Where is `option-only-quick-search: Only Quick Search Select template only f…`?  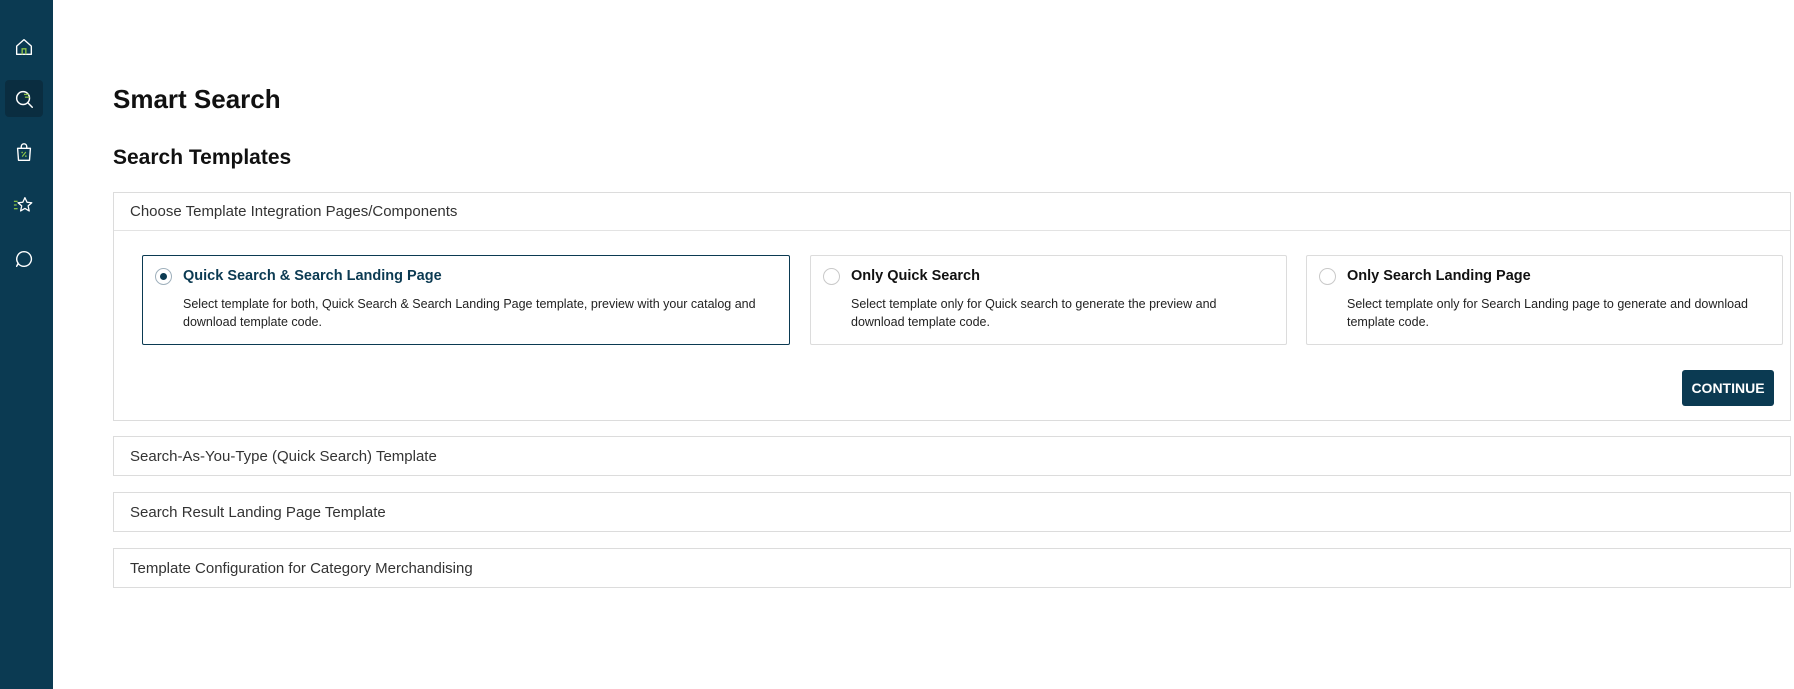
option-only-quick-search: Only Quick Search Select template only f… is located at coordinates (1048, 300).